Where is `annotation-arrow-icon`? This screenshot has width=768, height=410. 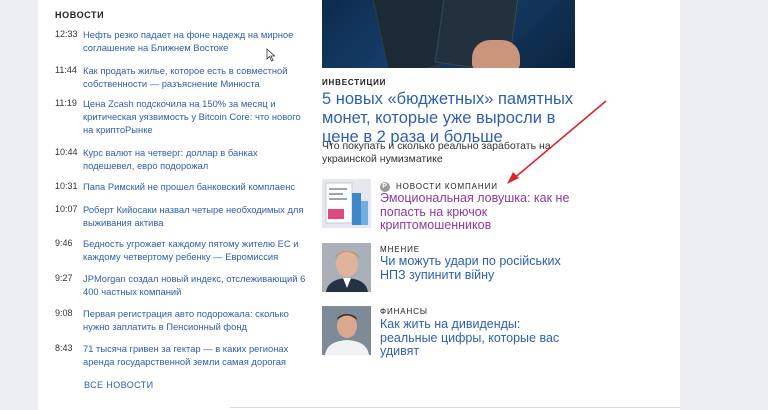
annotation-arrow-icon is located at coordinates (557, 142).